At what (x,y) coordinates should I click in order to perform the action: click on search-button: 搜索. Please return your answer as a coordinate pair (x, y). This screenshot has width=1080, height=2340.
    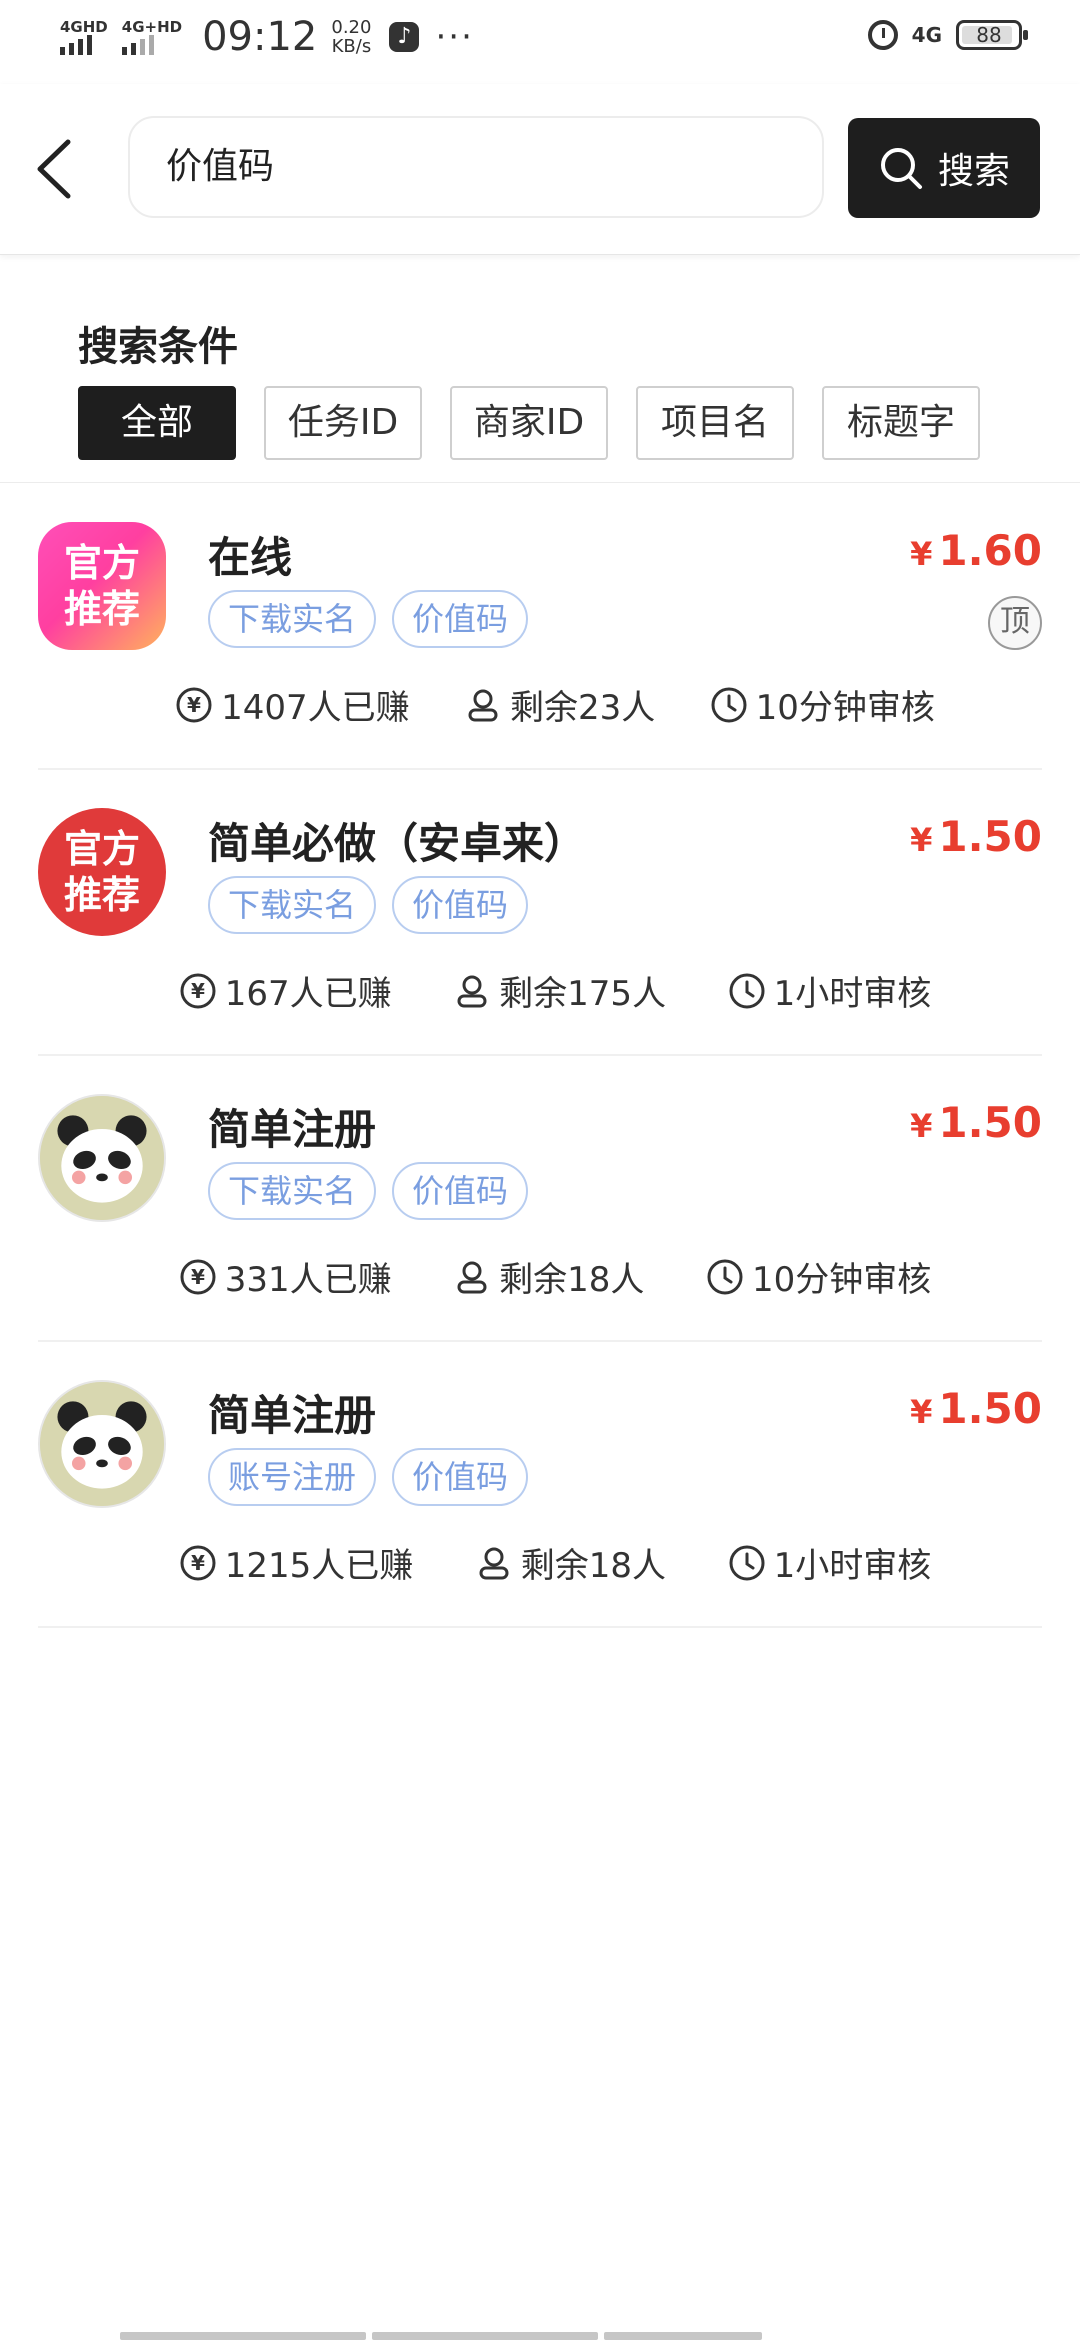
    Looking at the image, I should click on (944, 168).